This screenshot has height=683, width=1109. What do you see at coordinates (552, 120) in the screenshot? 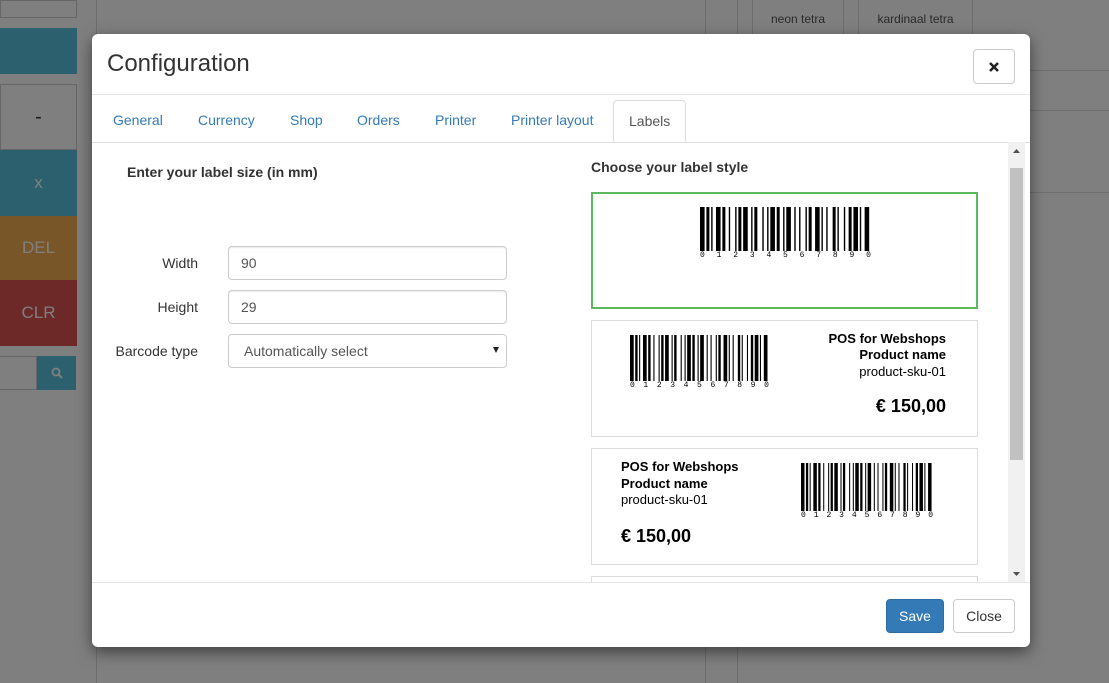
I see `tab-printer-layout: Printer layout` at bounding box center [552, 120].